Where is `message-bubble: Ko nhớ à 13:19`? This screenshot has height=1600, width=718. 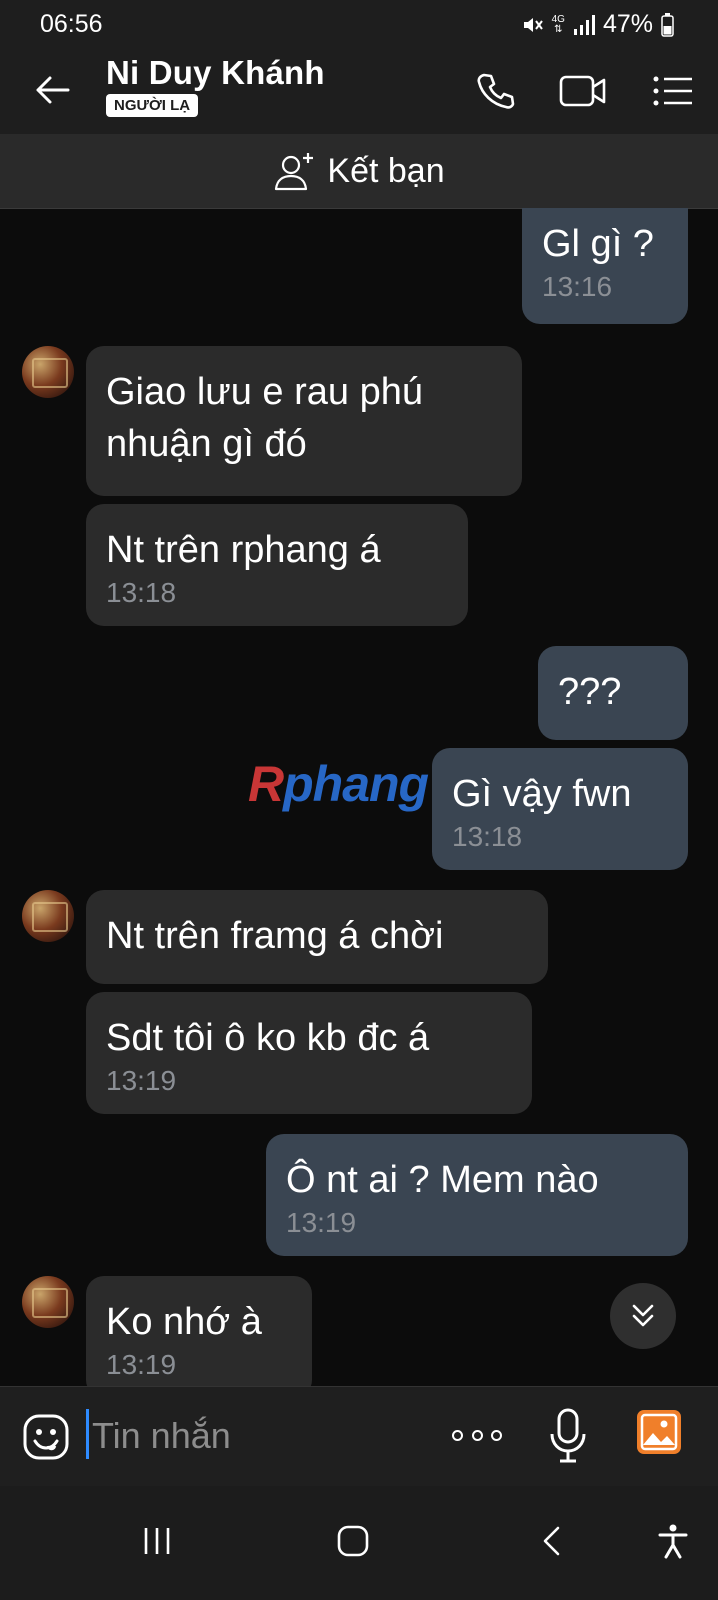 message-bubble: Ko nhớ à 13:19 is located at coordinates (199, 1337).